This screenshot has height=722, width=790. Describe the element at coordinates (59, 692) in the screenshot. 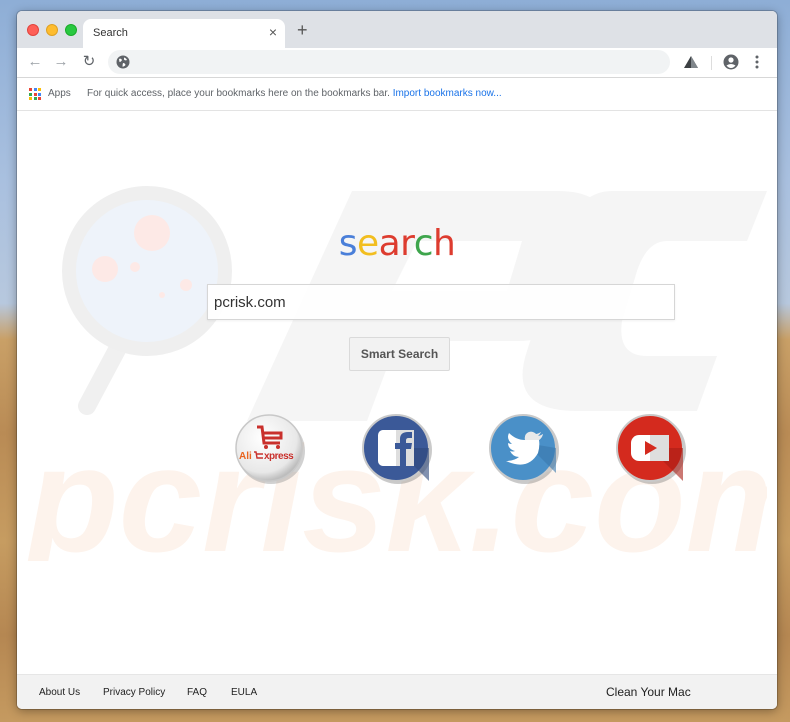

I see `footer-link-about-us: About Us` at that location.